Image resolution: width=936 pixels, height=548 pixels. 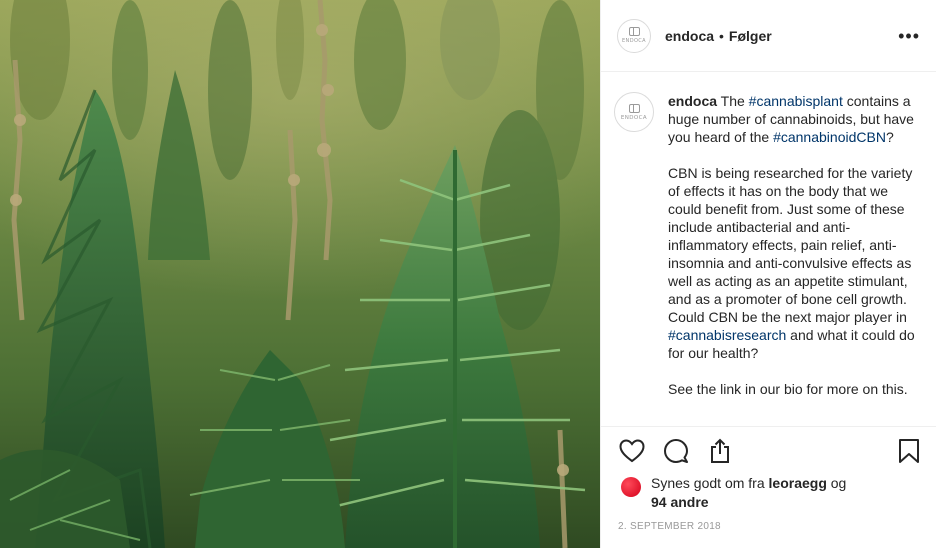 What do you see at coordinates (676, 451) in the screenshot?
I see `comment-icon` at bounding box center [676, 451].